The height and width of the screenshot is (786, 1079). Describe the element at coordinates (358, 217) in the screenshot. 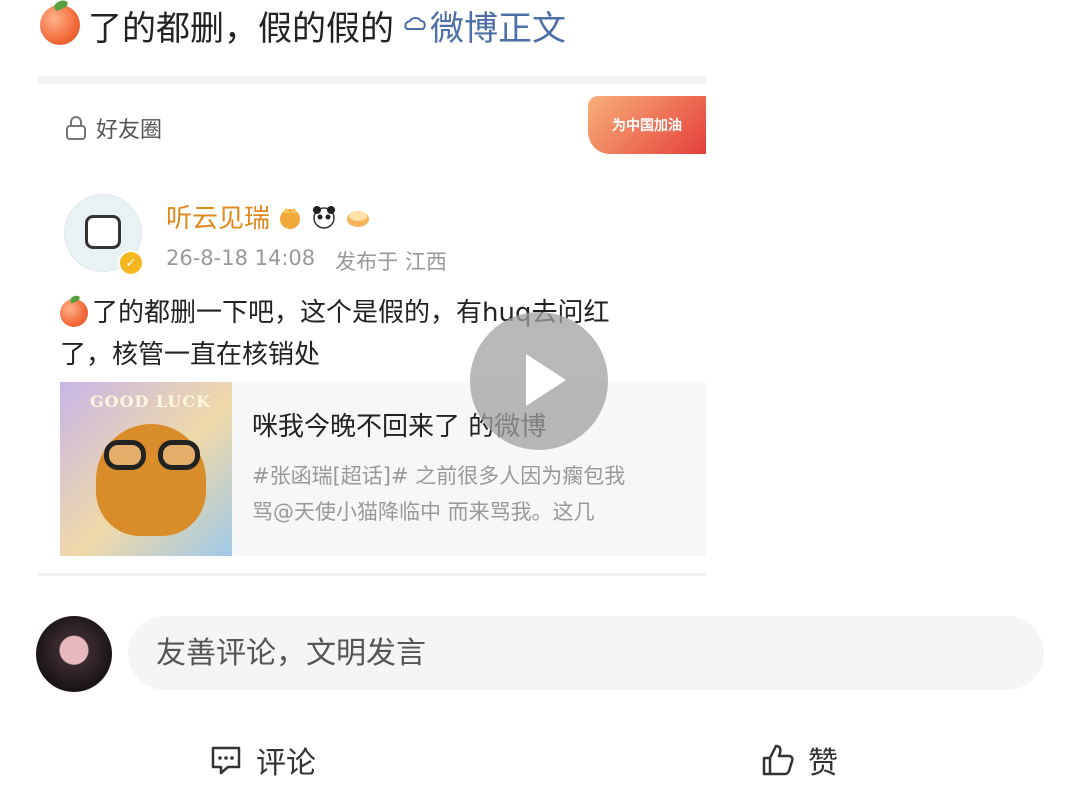

I see `cake-emoji-icon` at that location.